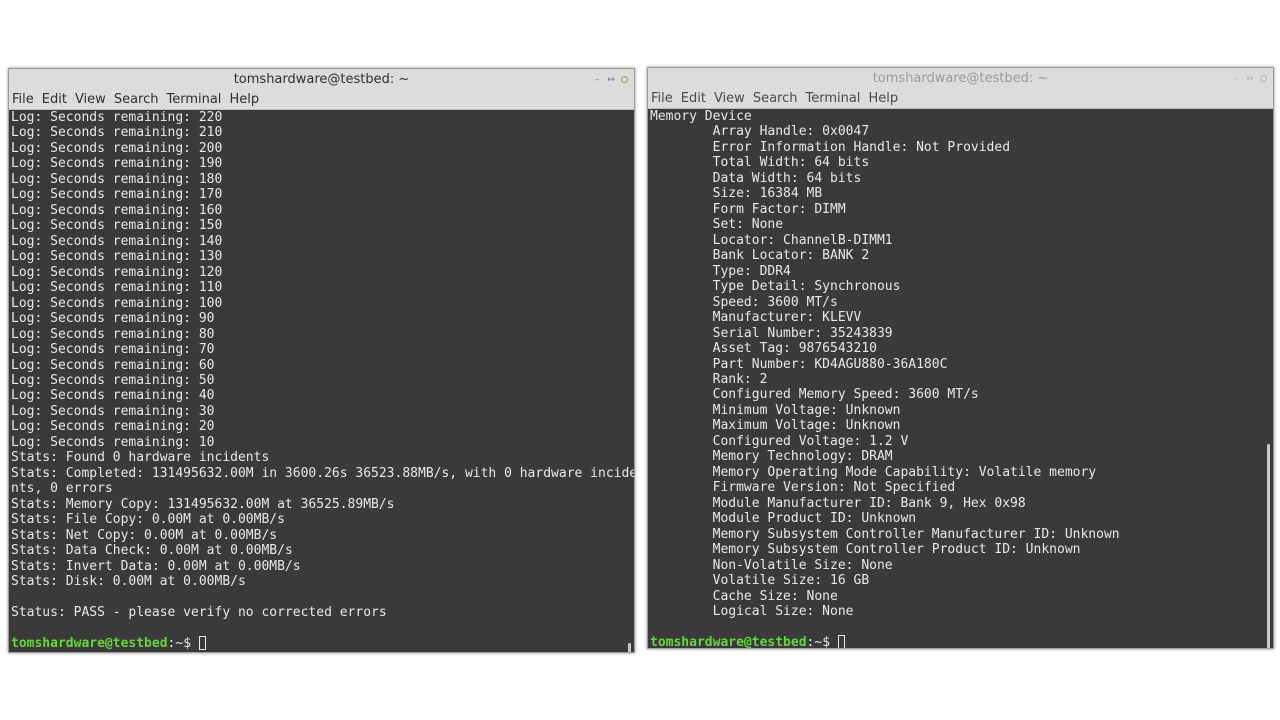 The height and width of the screenshot is (720, 1280). What do you see at coordinates (117, 148) in the screenshot?
I see `output-line: Log: Seconds remaining: 200` at bounding box center [117, 148].